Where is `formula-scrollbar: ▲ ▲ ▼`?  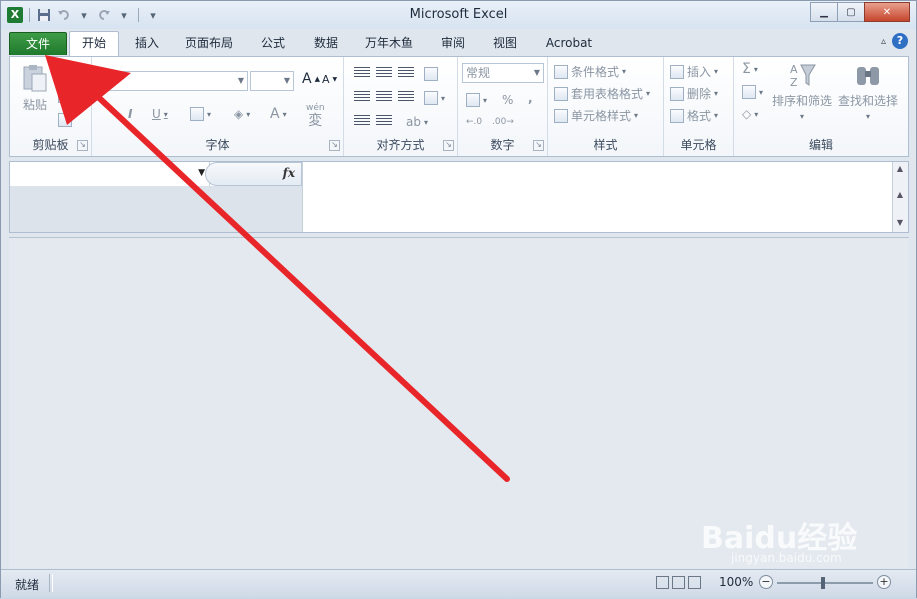
formula-scrollbar: ▲ ▲ ▼ is located at coordinates (900, 197).